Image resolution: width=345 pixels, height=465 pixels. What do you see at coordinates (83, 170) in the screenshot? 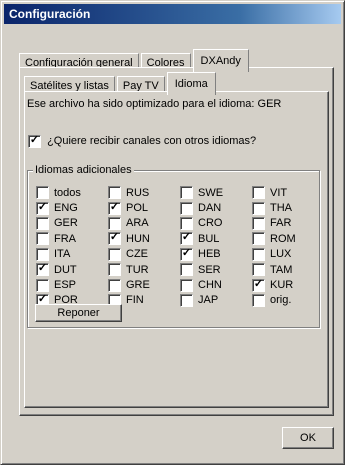
I see `additional-languages-title: Idiomas adicionales` at bounding box center [83, 170].